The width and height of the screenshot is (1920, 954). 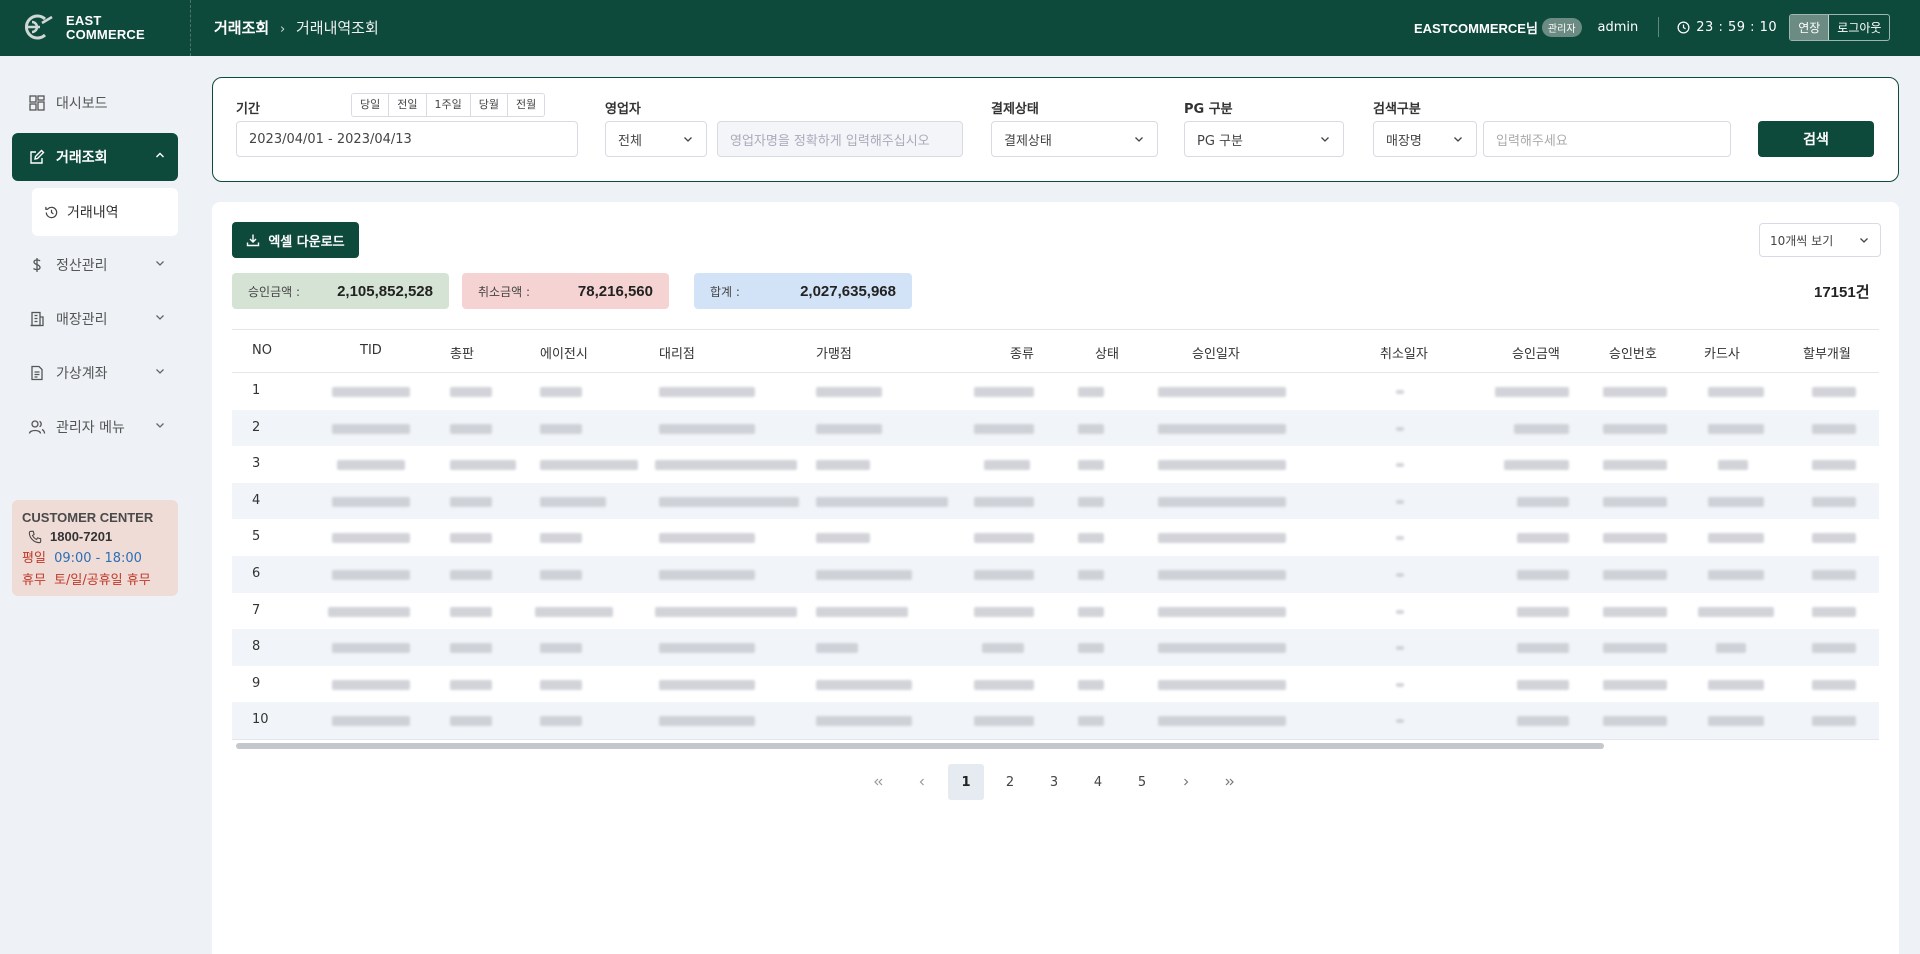 I want to click on sidebar-item-dashboard: 대시보드, so click(x=95, y=103).